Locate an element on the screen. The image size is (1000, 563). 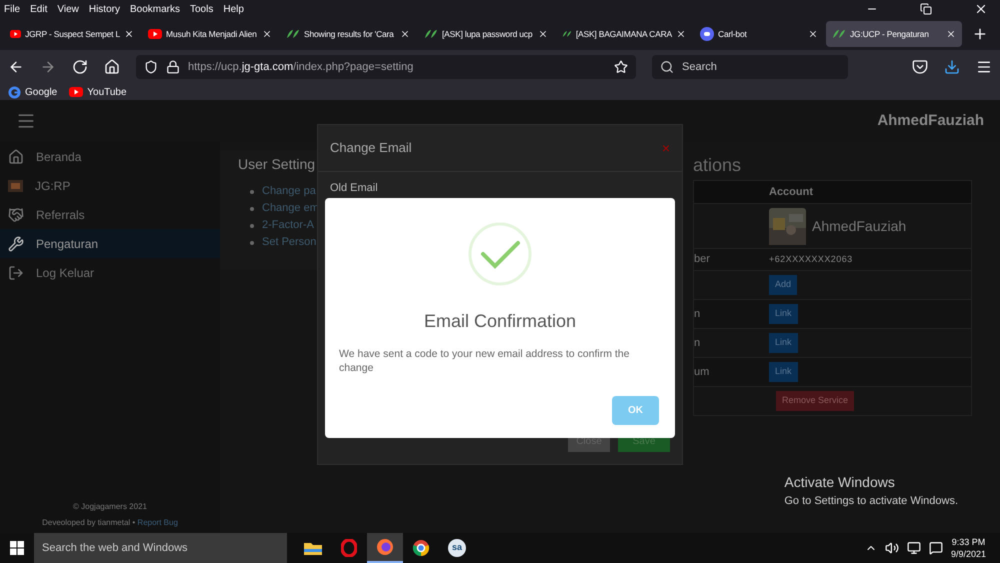
menu-item: Bookmarks is located at coordinates (155, 9).